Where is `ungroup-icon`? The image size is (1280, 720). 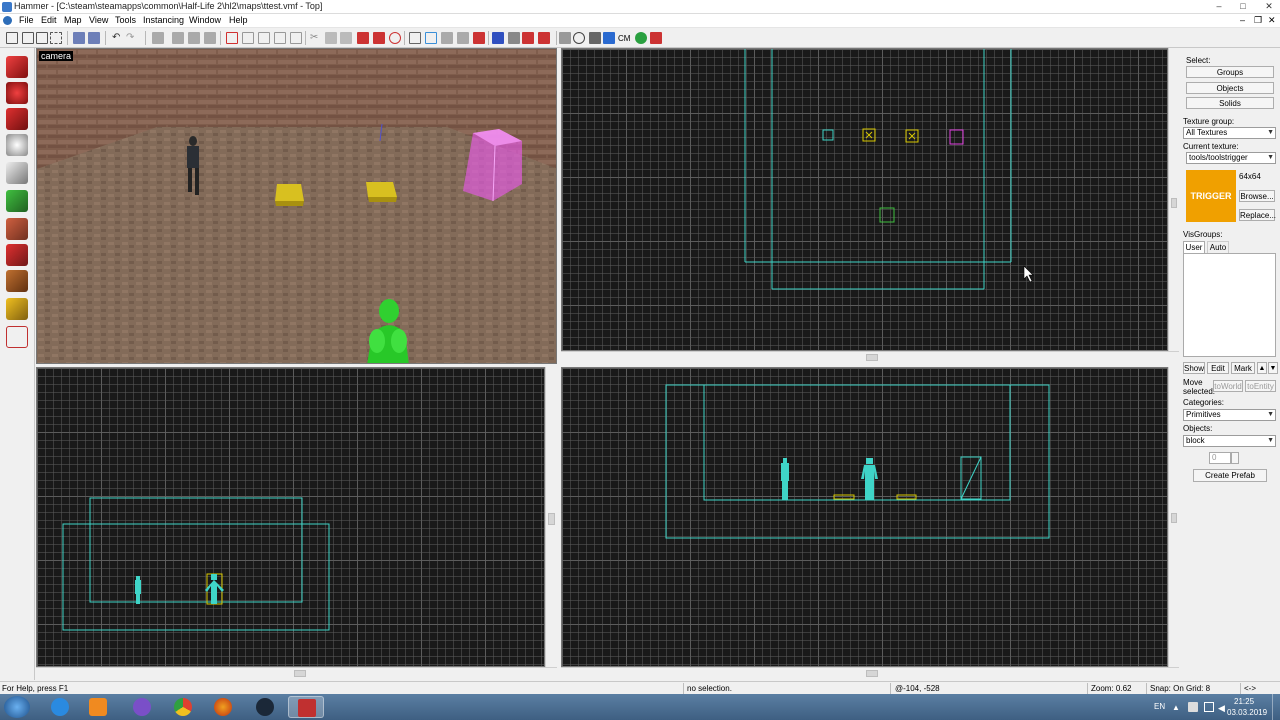
ungroup-icon is located at coordinates (194, 38).